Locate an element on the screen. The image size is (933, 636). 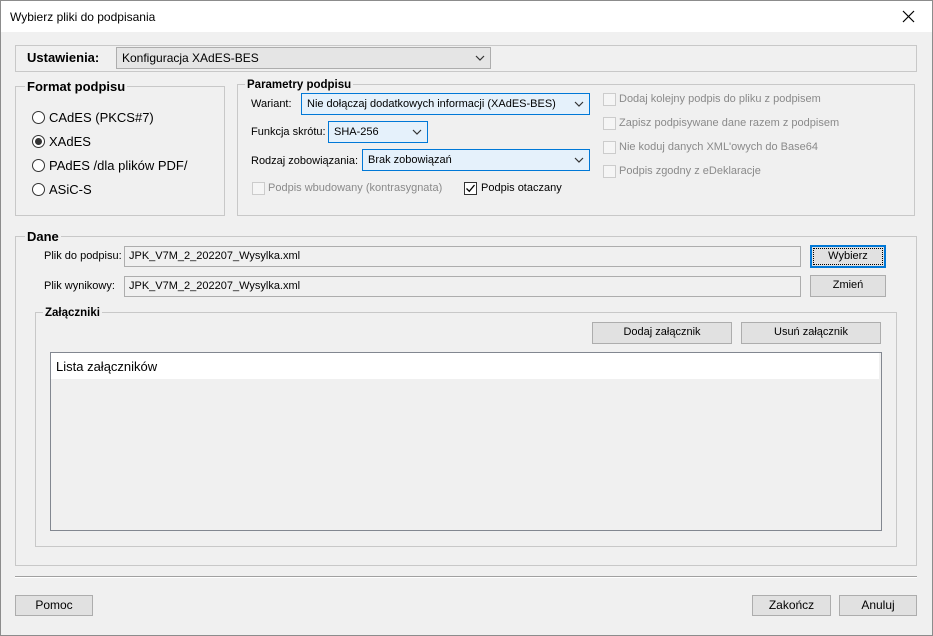
output-file-label: Plik wynikowy: is located at coordinates (79, 286).